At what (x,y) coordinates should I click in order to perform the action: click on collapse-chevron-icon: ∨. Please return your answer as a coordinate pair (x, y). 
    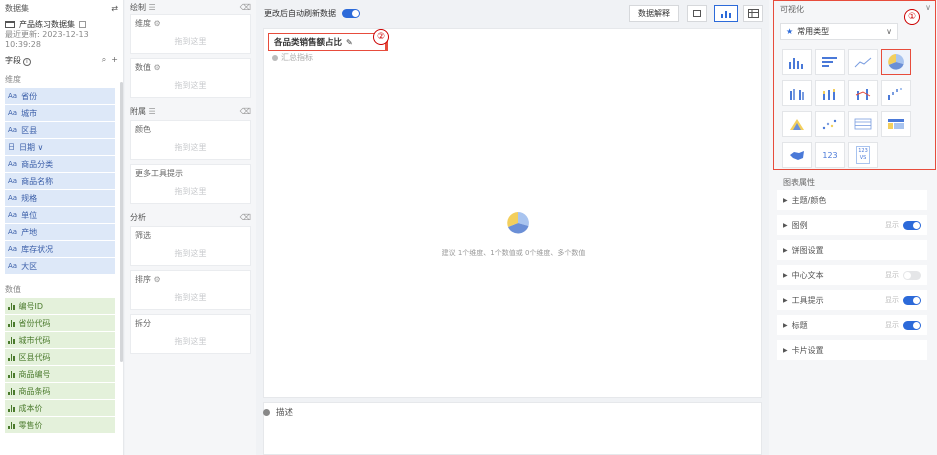
    Looking at the image, I should click on (928, 7).